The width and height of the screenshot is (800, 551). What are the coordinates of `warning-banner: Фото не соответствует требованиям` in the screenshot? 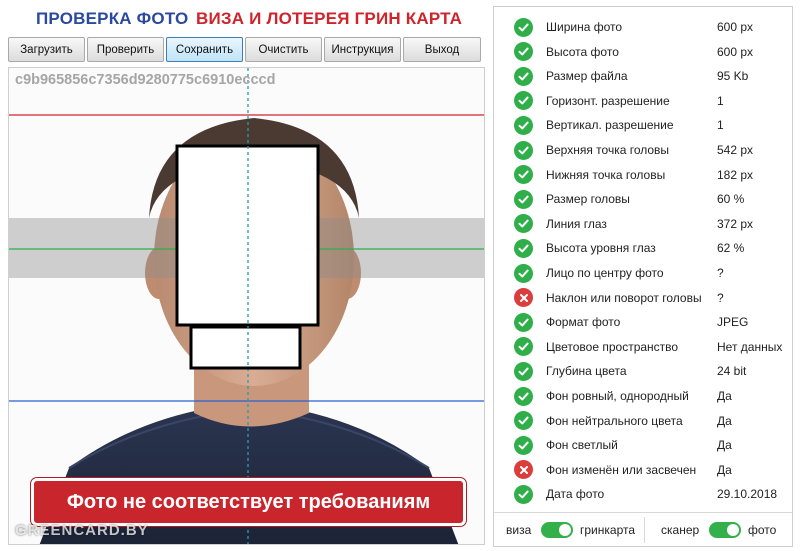 It's located at (248, 502).